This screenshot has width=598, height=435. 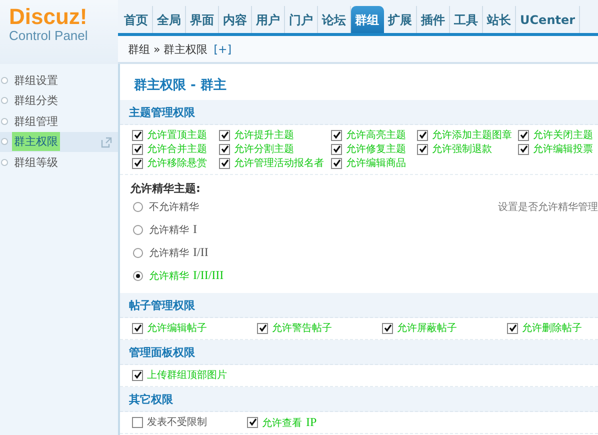 I want to click on field-label: 允许精华主题:, so click(x=166, y=188).